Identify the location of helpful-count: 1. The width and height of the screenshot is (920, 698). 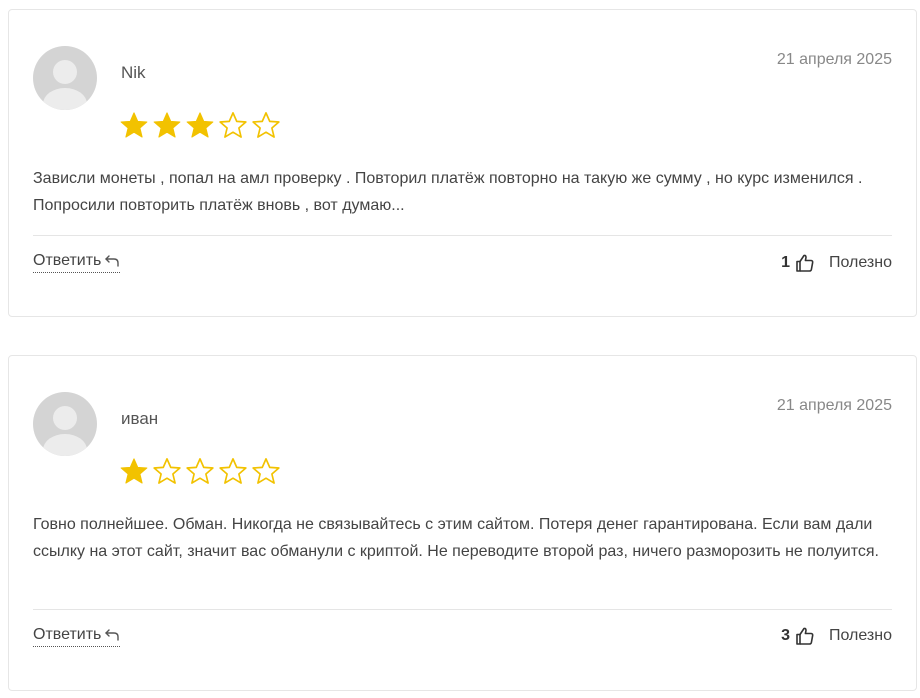
(785, 262).